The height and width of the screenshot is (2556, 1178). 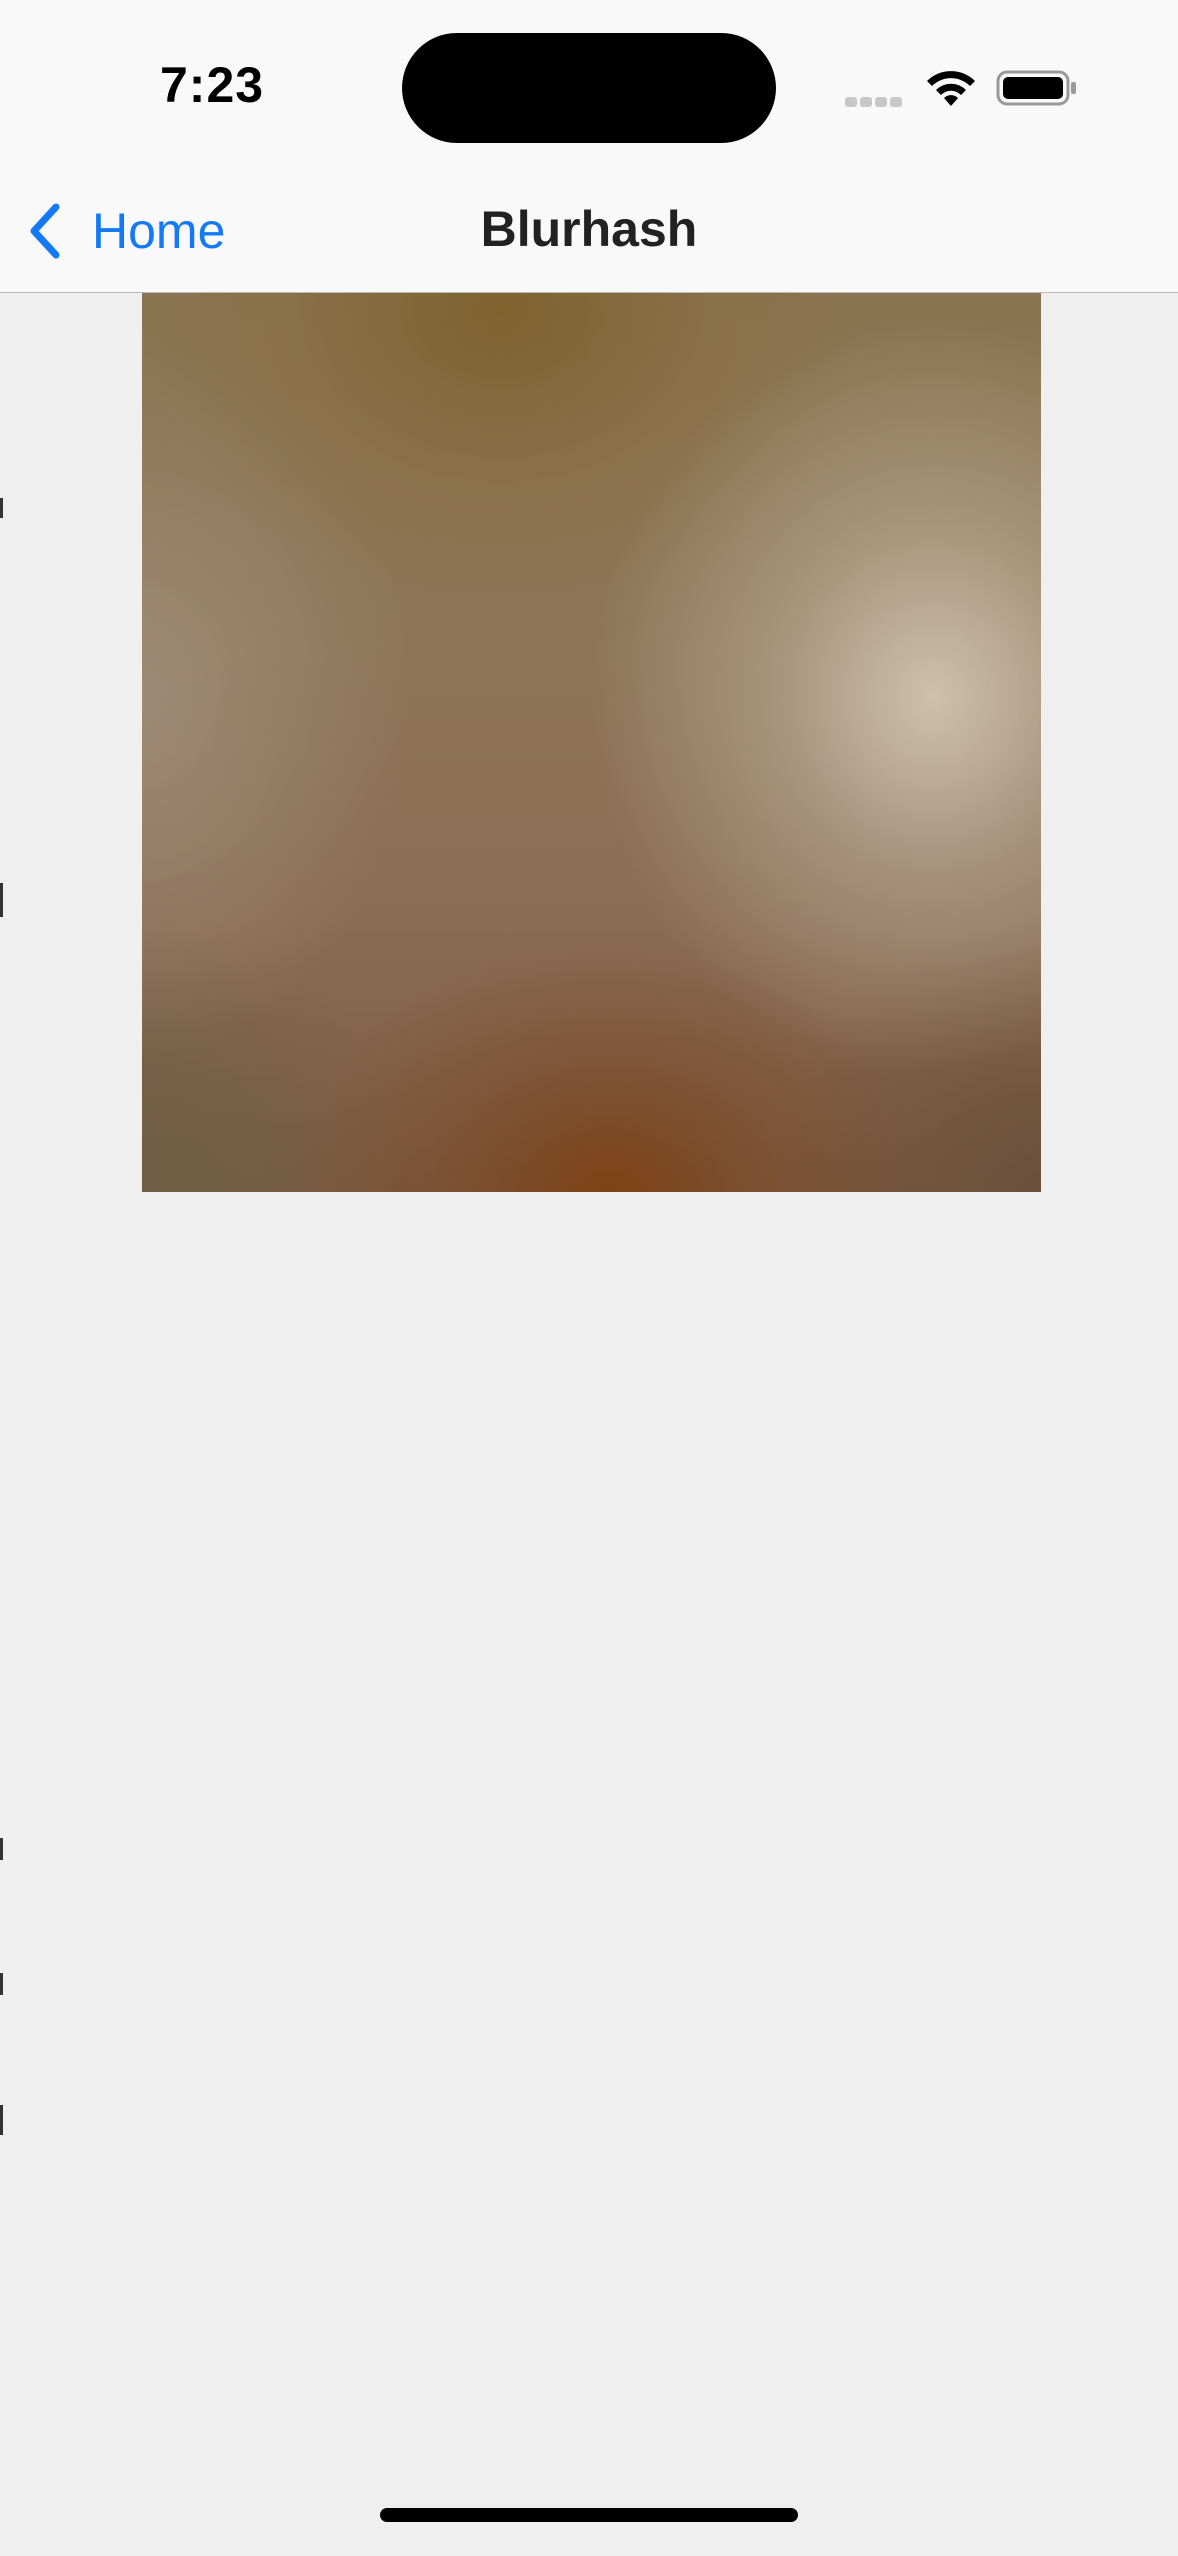 I want to click on dynamic-island, so click(x=589, y=88).